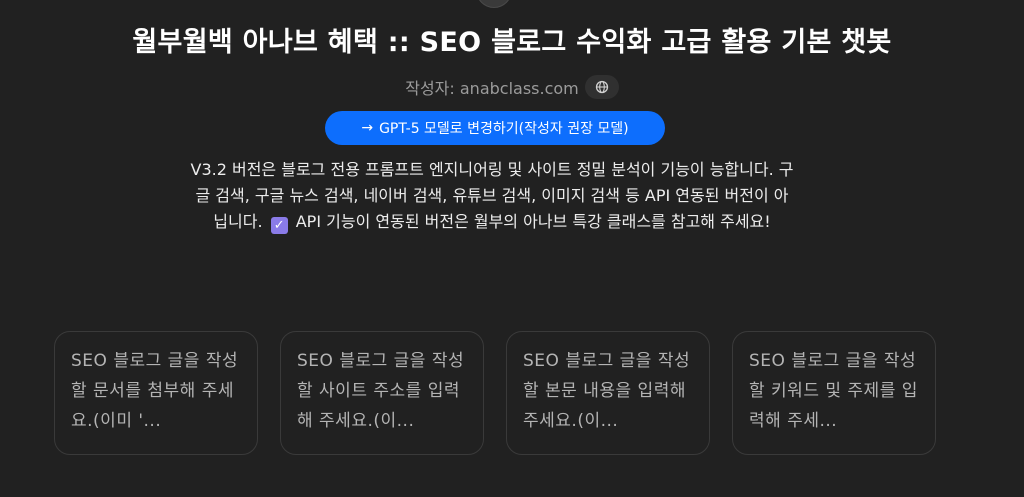 This screenshot has width=1024, height=497. I want to click on website-link-button, so click(601, 87).